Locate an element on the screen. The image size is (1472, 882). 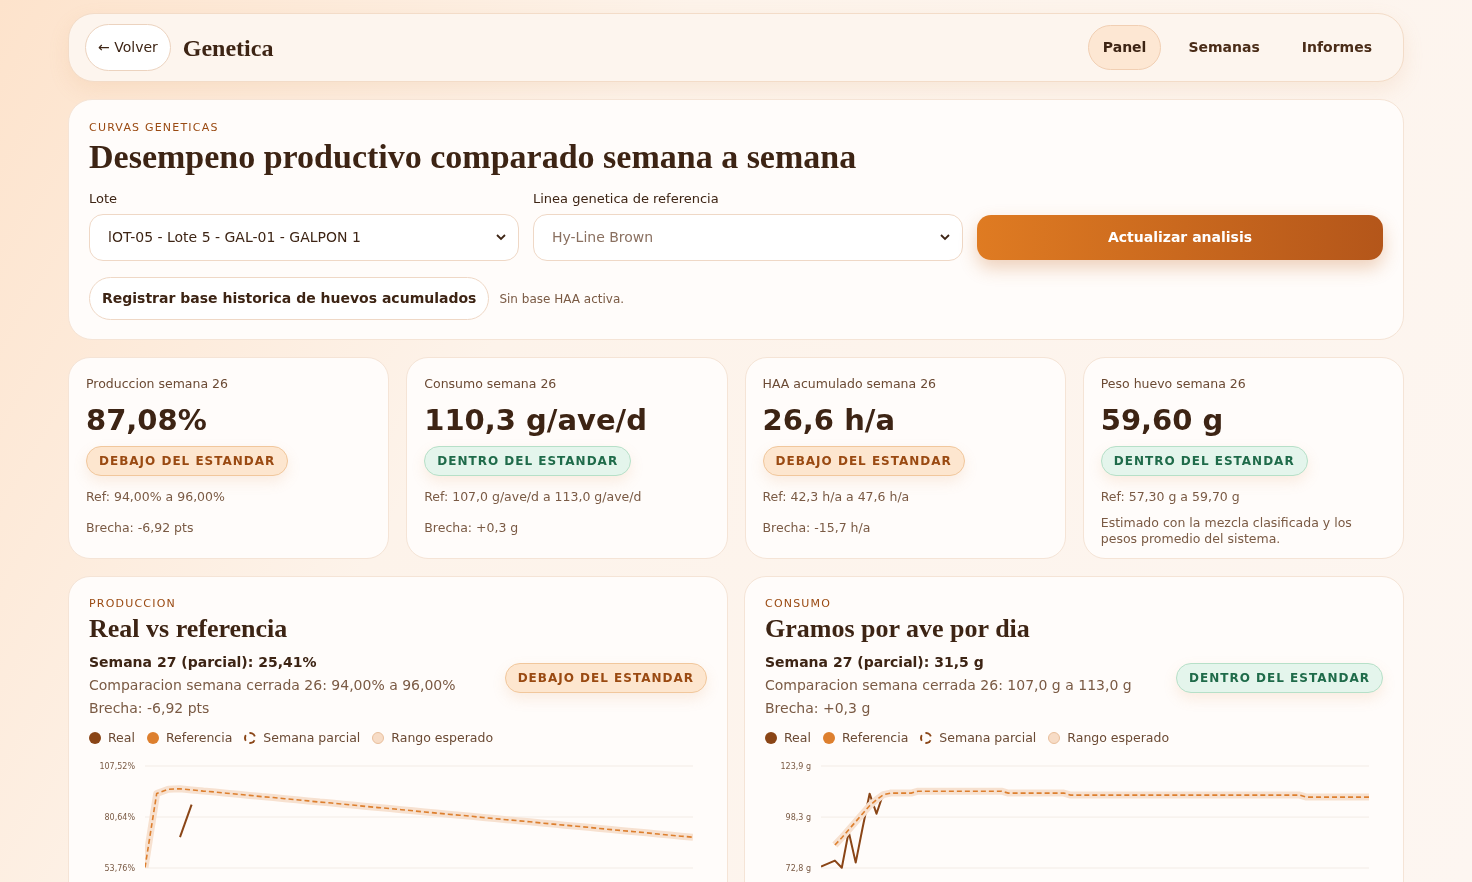
section-title: Desempeno productivo comparado semana a semana is located at coordinates (473, 156).